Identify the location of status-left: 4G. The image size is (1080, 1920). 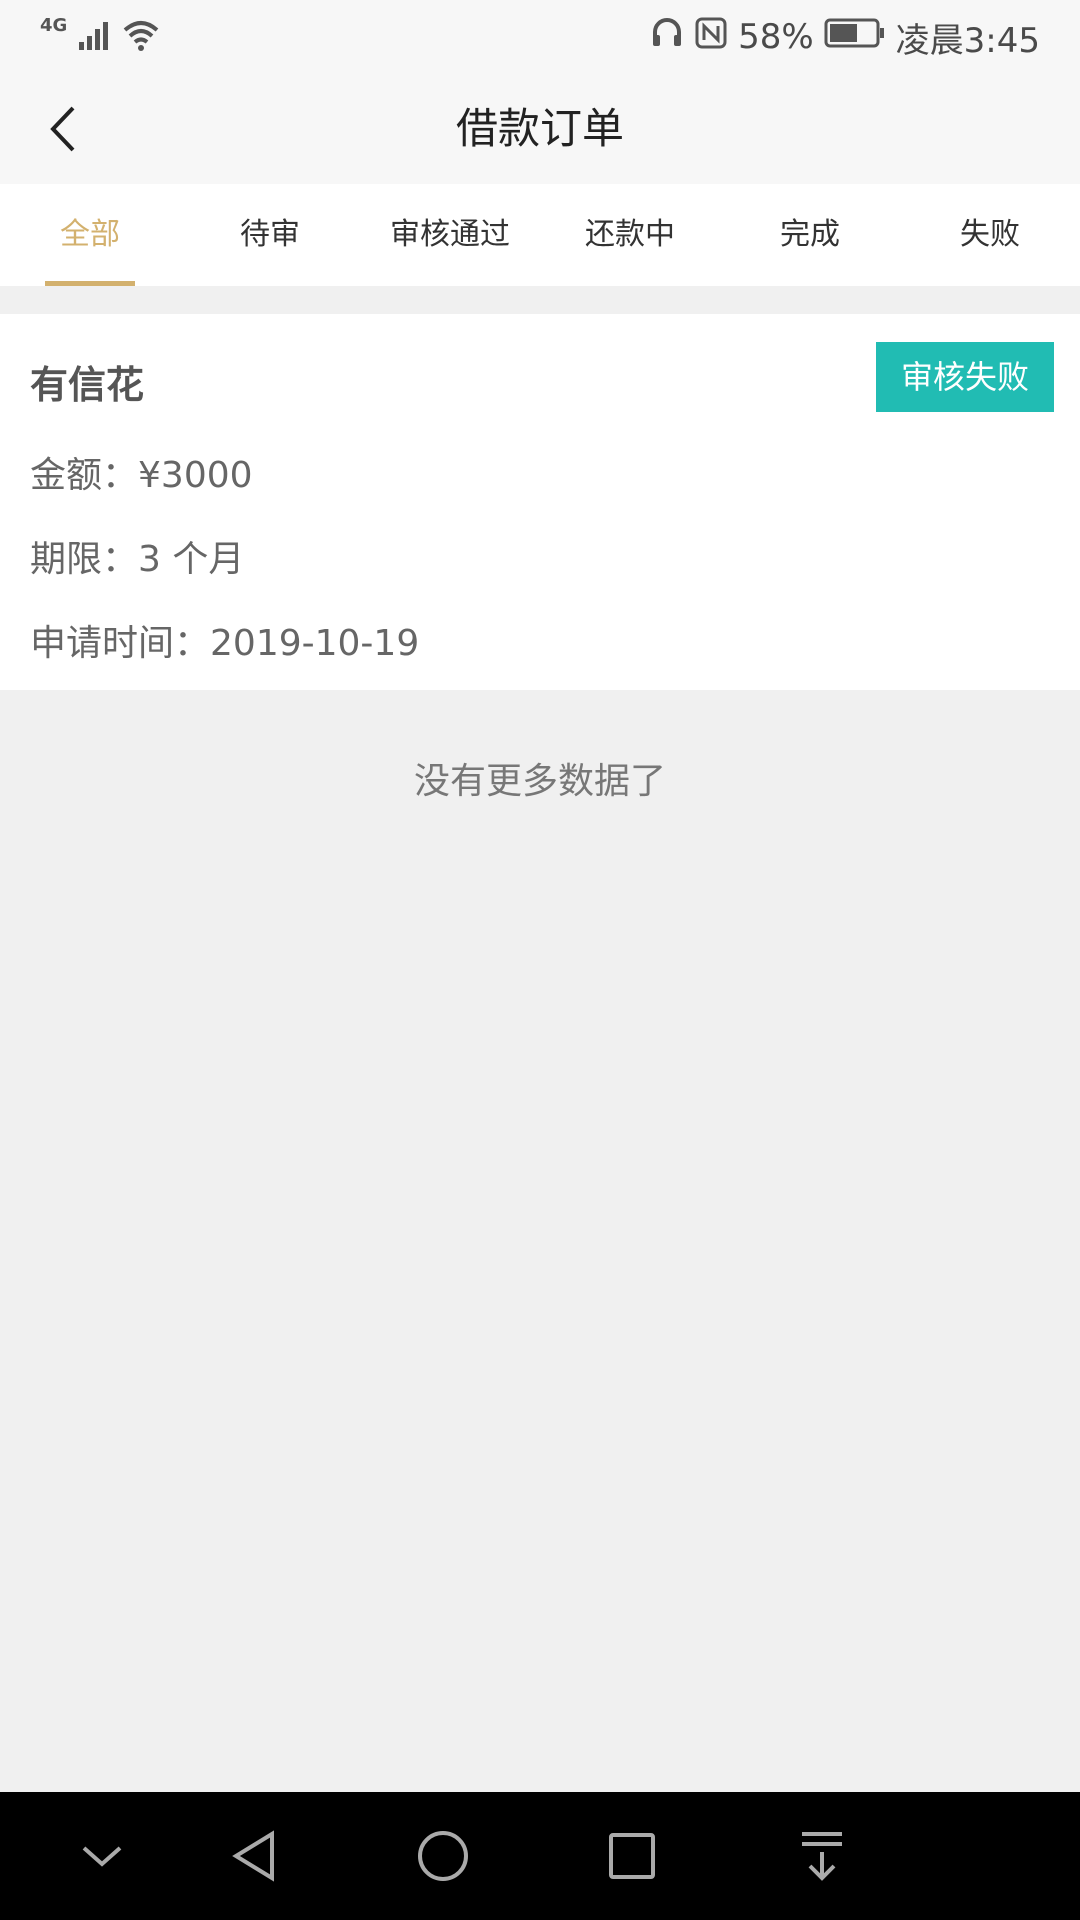
(100, 37).